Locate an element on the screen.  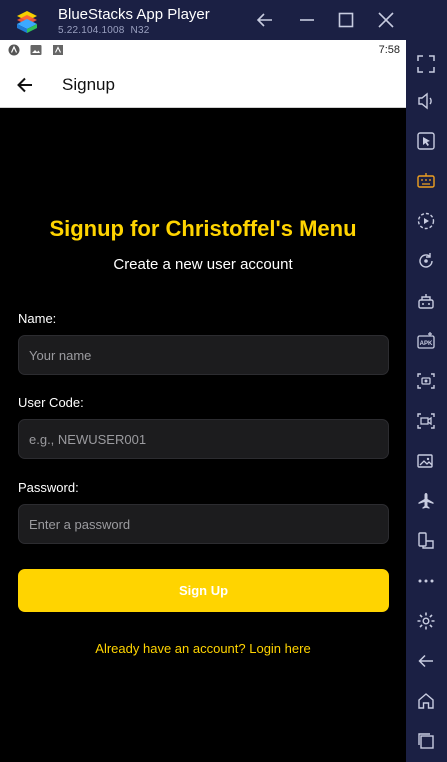
close-icon is located at coordinates (386, 20).